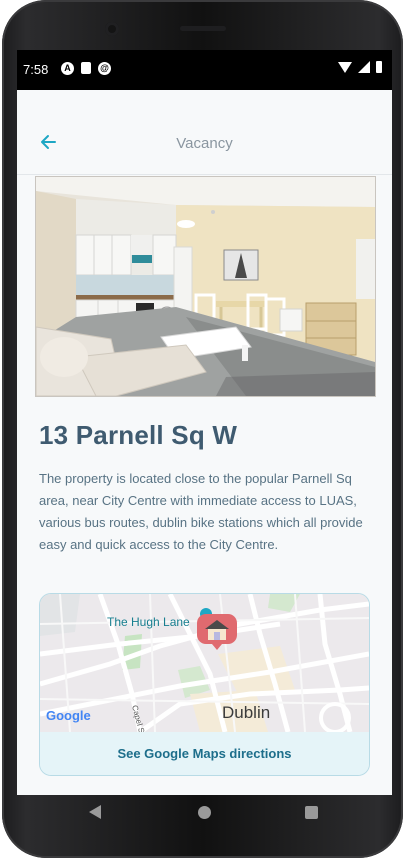  What do you see at coordinates (68, 715) in the screenshot?
I see `google-logo: Google` at bounding box center [68, 715].